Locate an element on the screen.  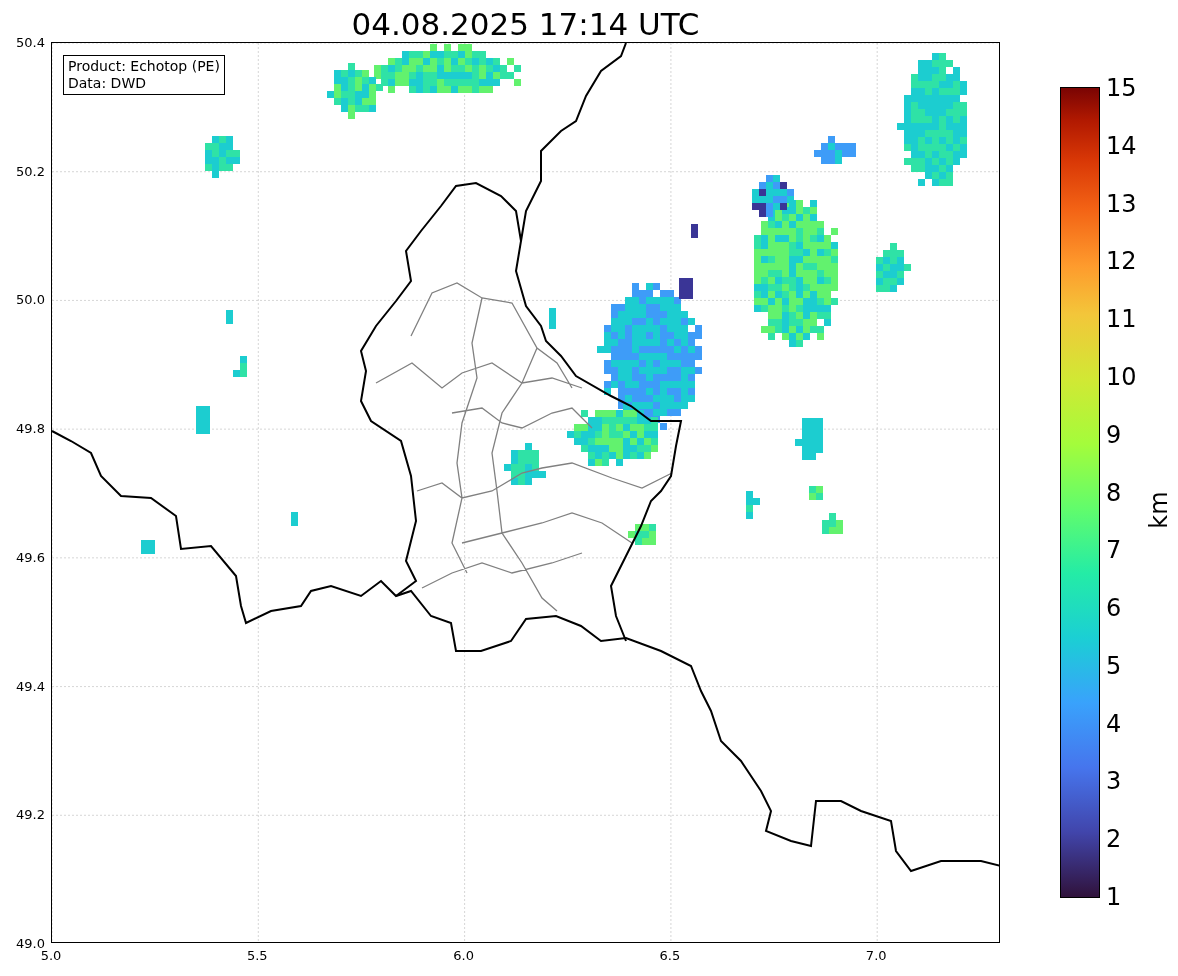
colorbar-label: km is located at coordinates (1158, 510).